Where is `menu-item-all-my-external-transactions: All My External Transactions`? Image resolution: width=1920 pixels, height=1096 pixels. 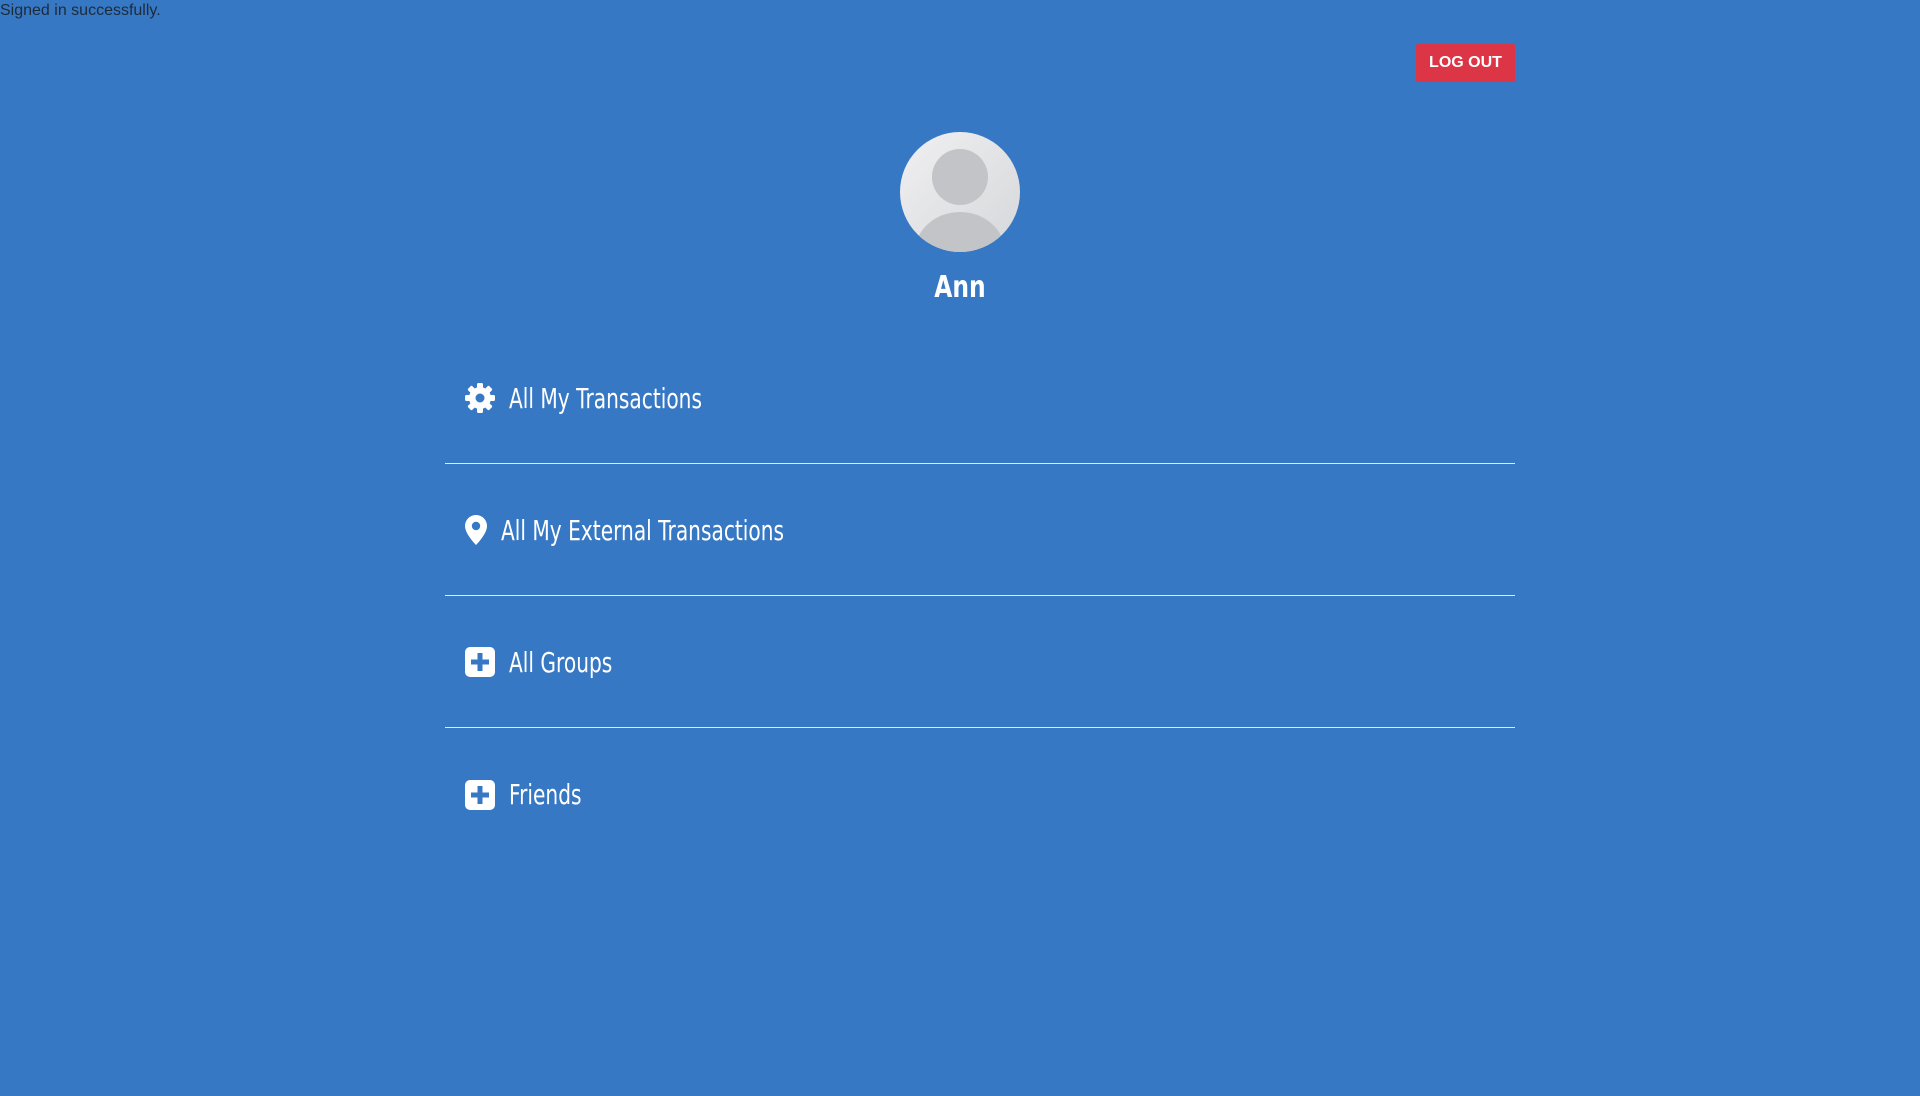
menu-item-all-my-external-transactions: All My External Transactions is located at coordinates (980, 530).